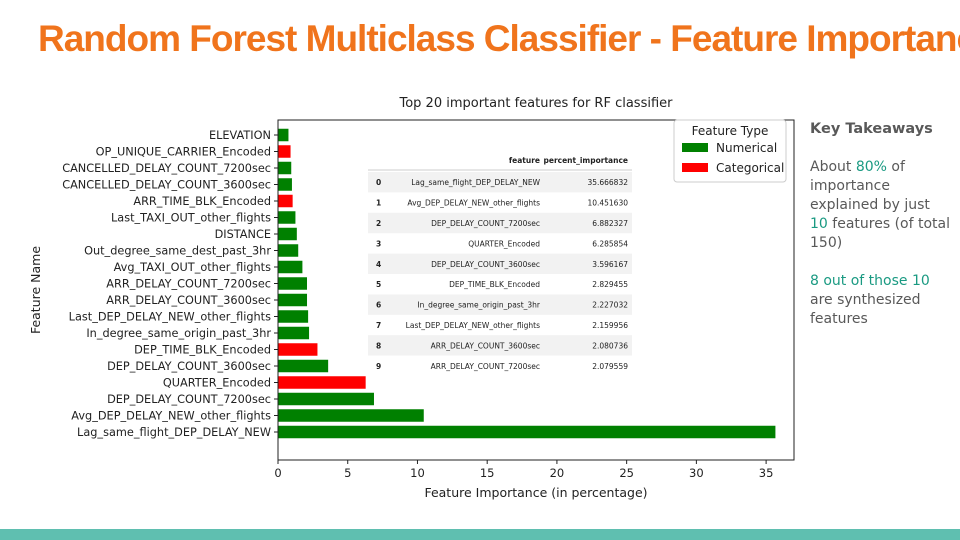  I want to click on table-cell-percent: 2.079559, so click(610, 366).